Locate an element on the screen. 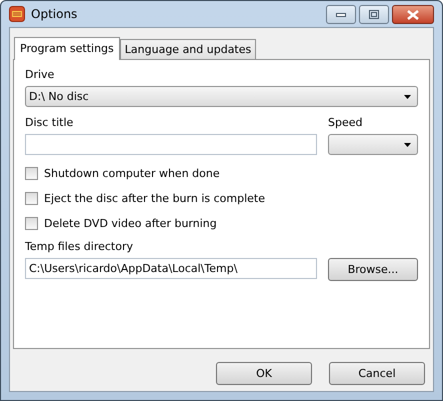  field-label: Disc title is located at coordinates (49, 122).